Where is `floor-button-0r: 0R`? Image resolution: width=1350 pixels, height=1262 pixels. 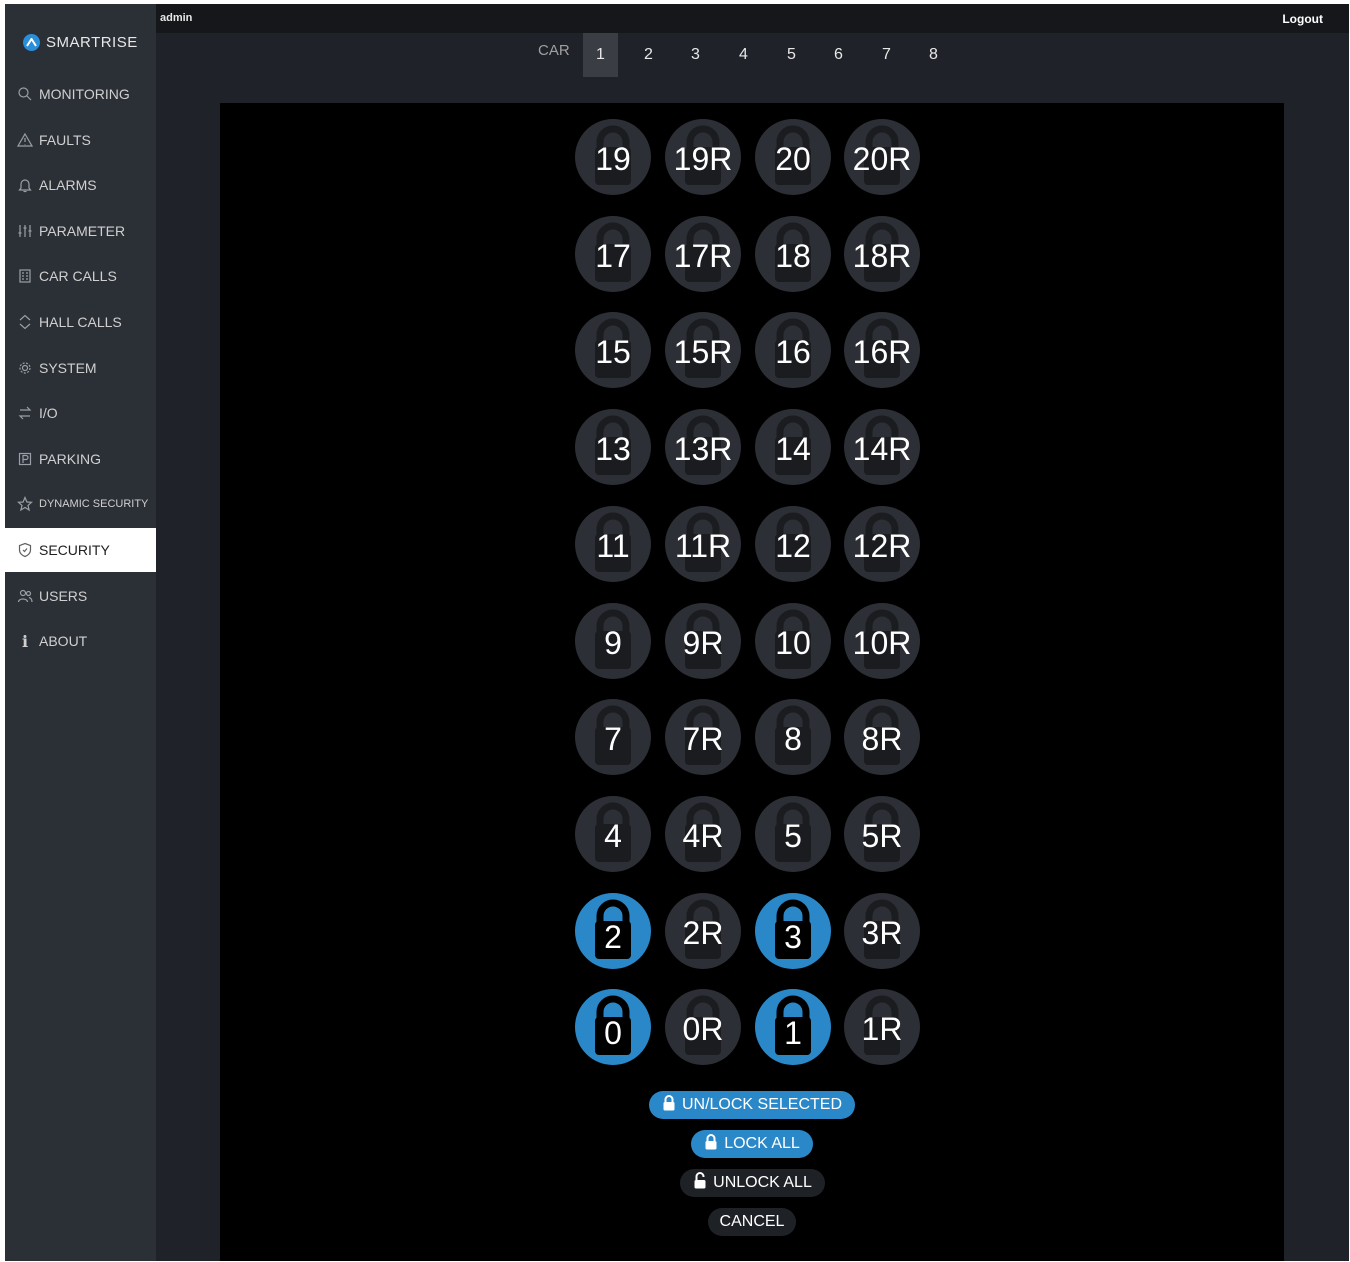 floor-button-0r: 0R is located at coordinates (703, 1027).